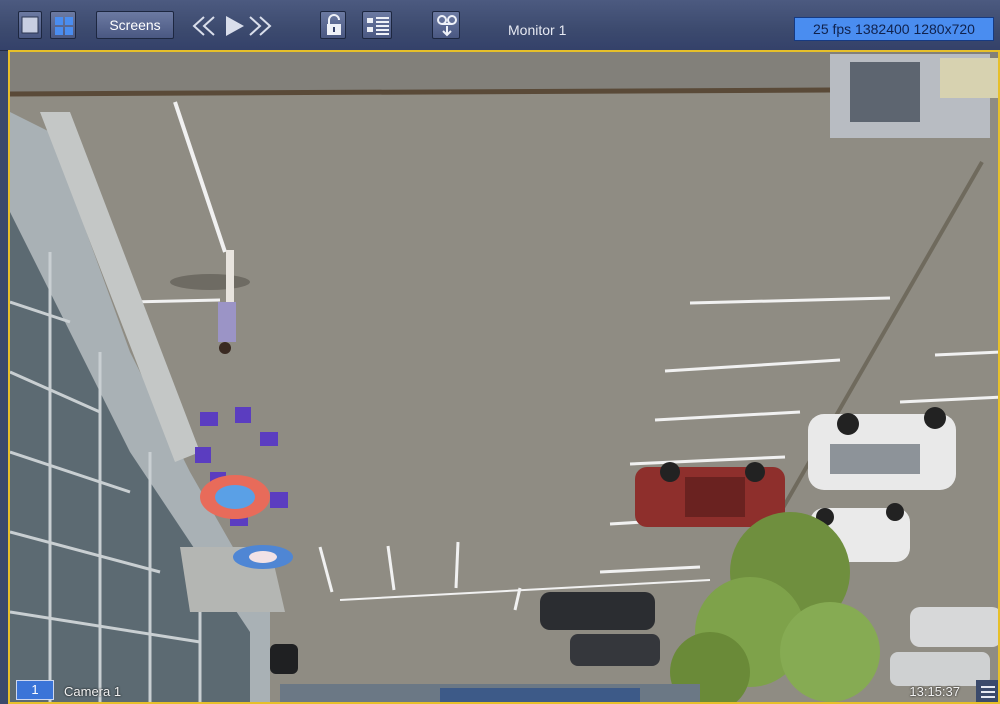 The width and height of the screenshot is (1000, 704). Describe the element at coordinates (63, 25) in the screenshot. I see `grid-view-icon` at that location.